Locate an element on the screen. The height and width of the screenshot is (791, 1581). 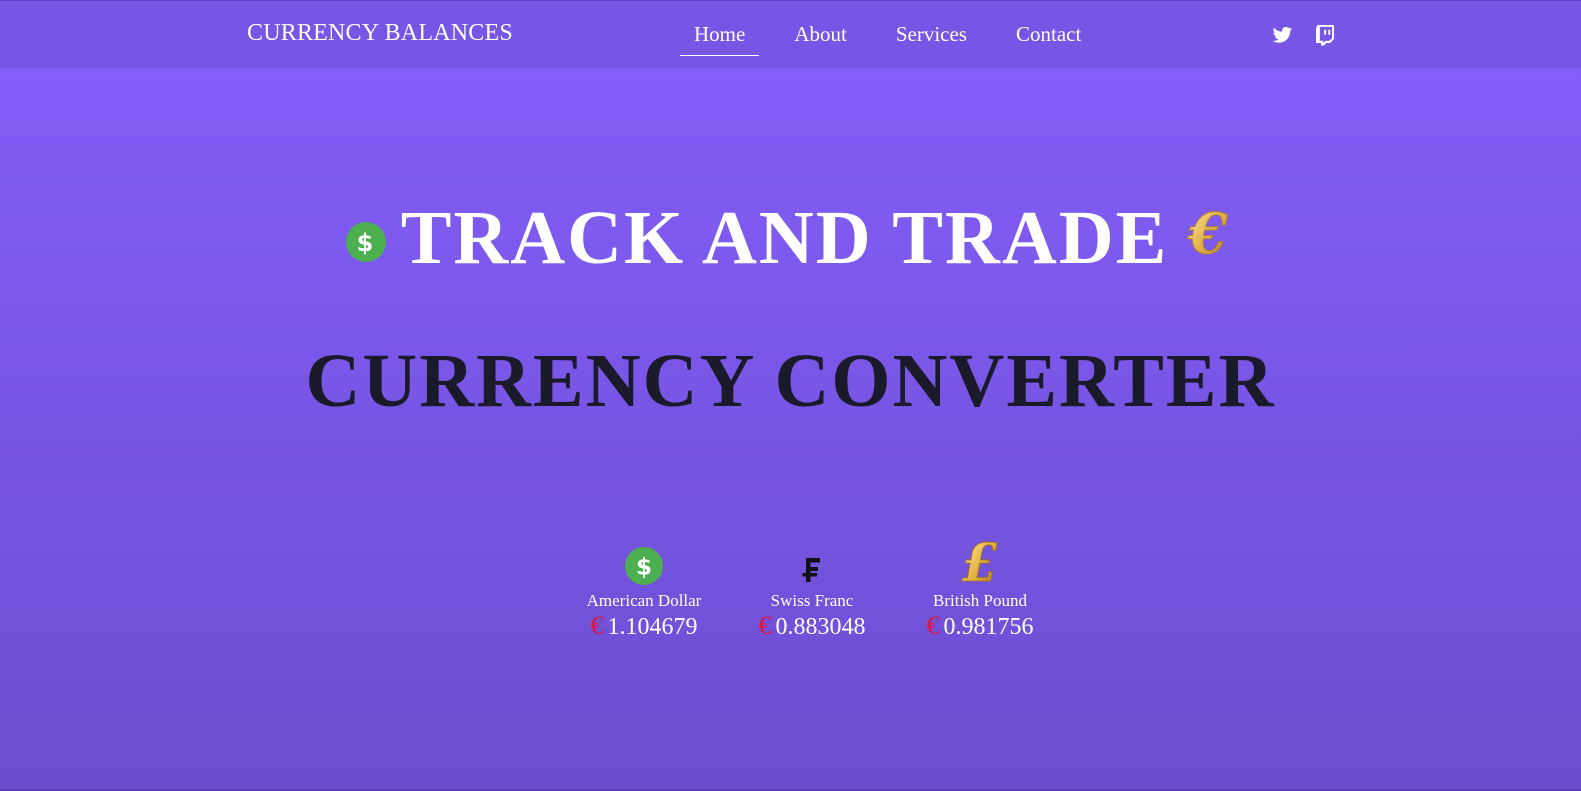
main-nav: Home About Services Contact is located at coordinates (898, 38).